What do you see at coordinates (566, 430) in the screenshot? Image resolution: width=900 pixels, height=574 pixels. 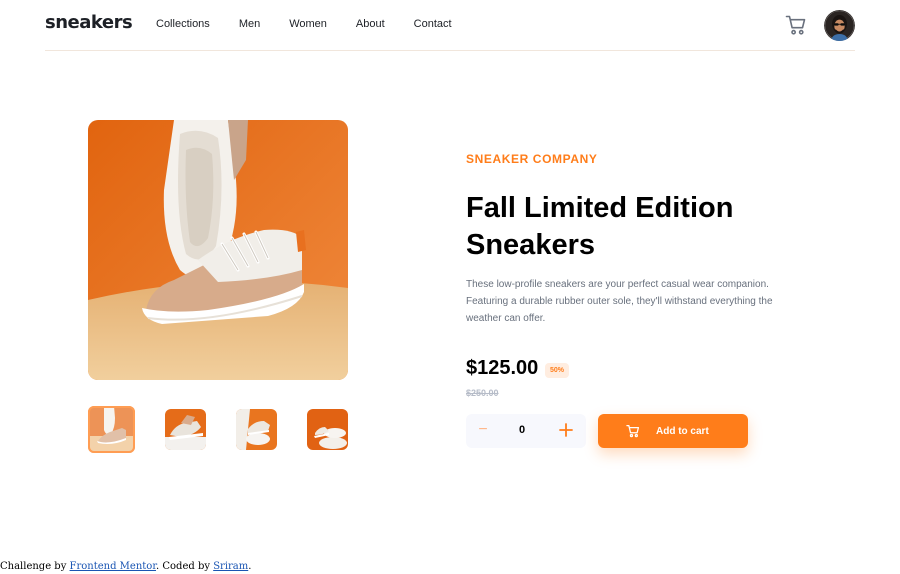 I see `plus-icon` at bounding box center [566, 430].